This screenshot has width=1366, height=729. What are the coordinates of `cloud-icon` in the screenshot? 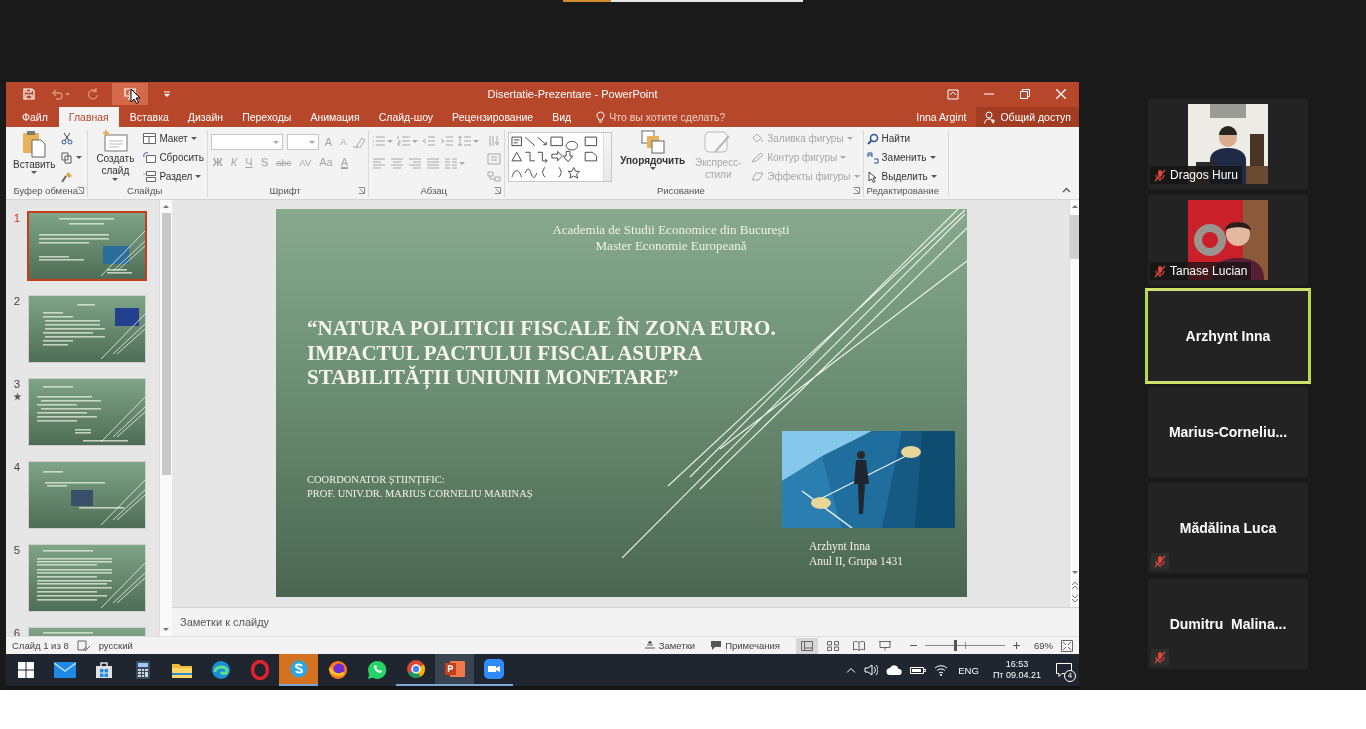 It's located at (894, 670).